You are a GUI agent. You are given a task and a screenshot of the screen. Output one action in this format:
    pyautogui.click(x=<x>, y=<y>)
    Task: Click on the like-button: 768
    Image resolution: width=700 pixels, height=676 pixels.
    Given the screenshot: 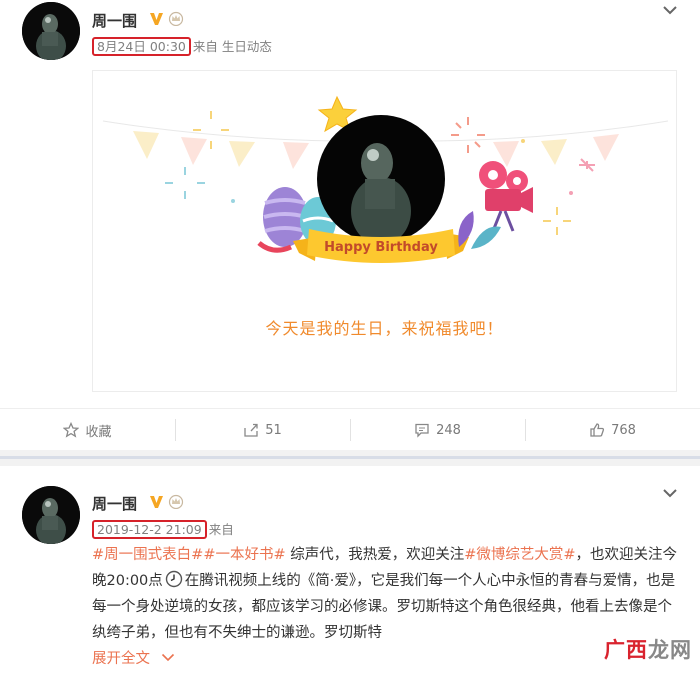 What is the action you would take?
    pyautogui.click(x=612, y=430)
    